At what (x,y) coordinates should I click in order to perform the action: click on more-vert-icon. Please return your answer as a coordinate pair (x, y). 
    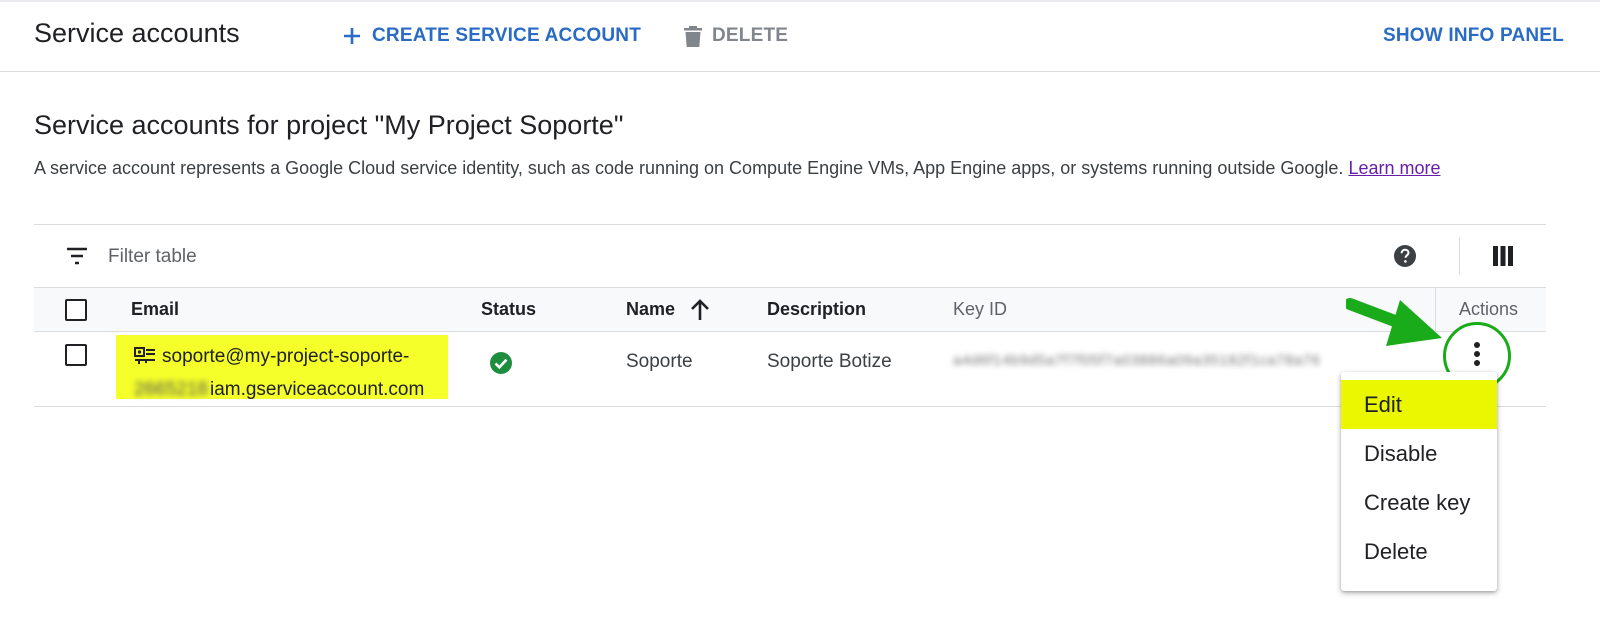
    Looking at the image, I should click on (1477, 356).